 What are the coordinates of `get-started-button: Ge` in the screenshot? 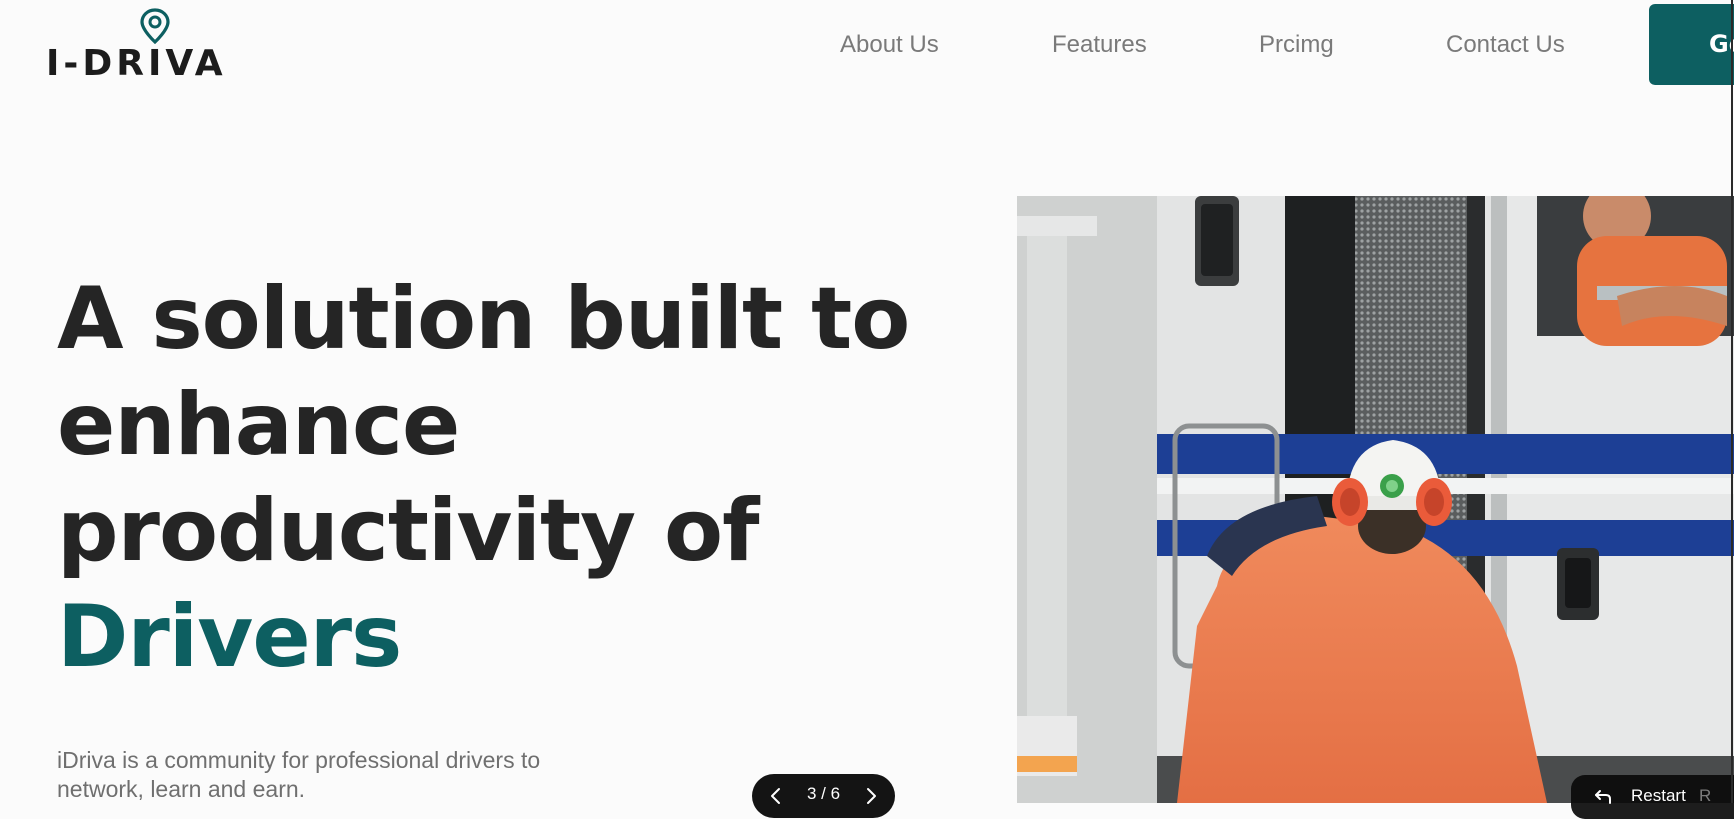 It's located at (1691, 44).